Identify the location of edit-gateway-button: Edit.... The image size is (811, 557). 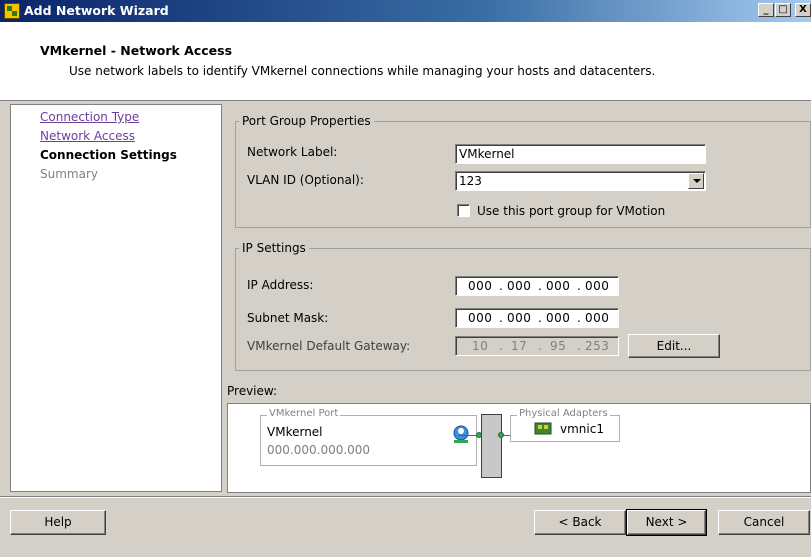
(674, 346).